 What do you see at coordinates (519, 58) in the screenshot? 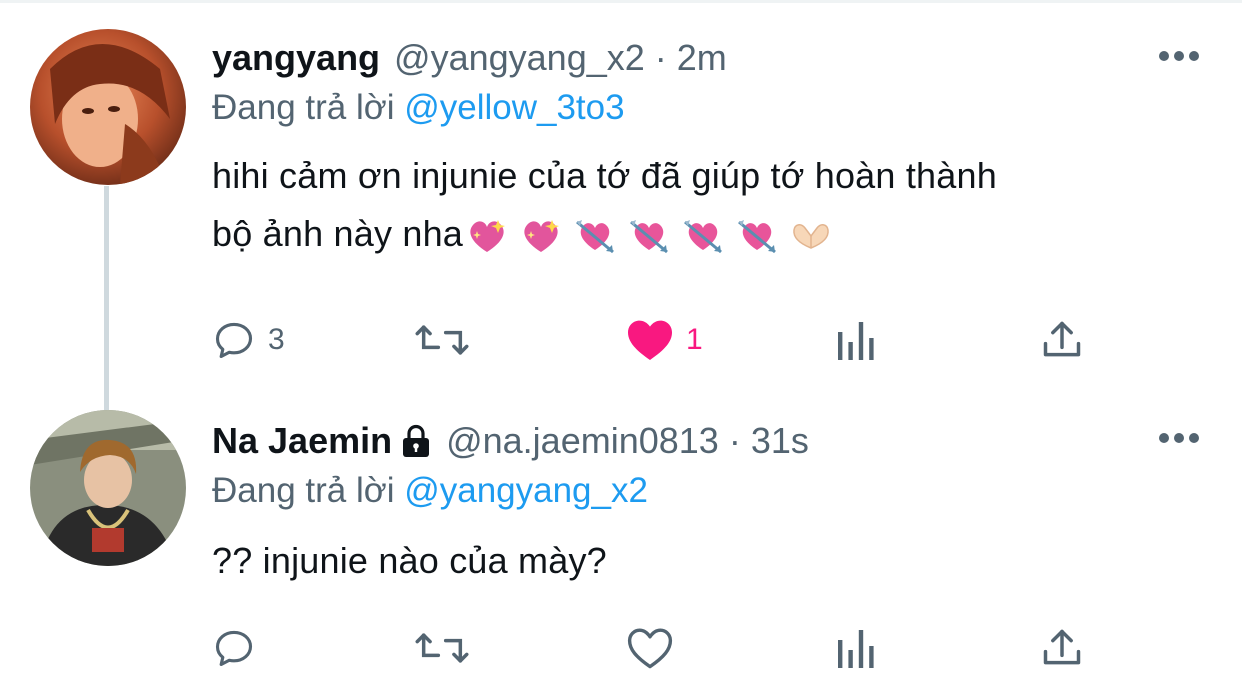
I see `user-handle: @yangyang_x2` at bounding box center [519, 58].